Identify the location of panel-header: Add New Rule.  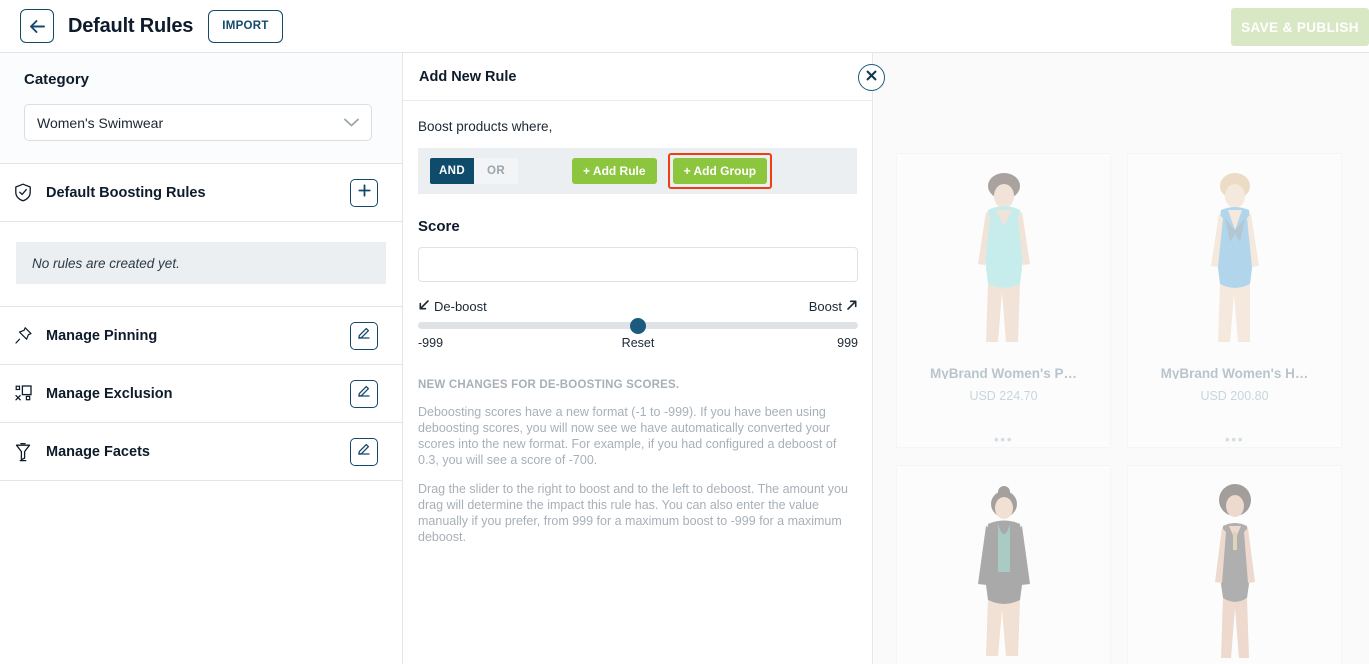
(637, 77).